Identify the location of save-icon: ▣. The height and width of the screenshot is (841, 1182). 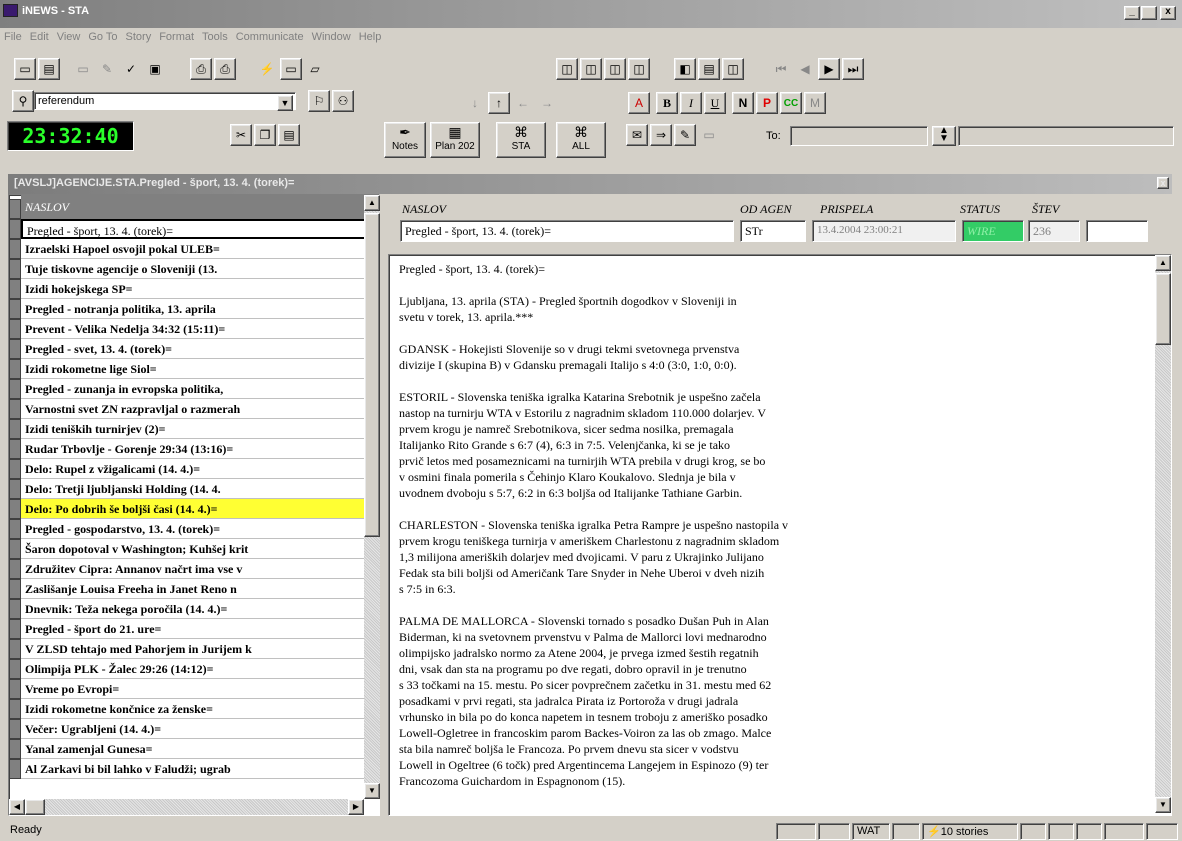
(155, 69).